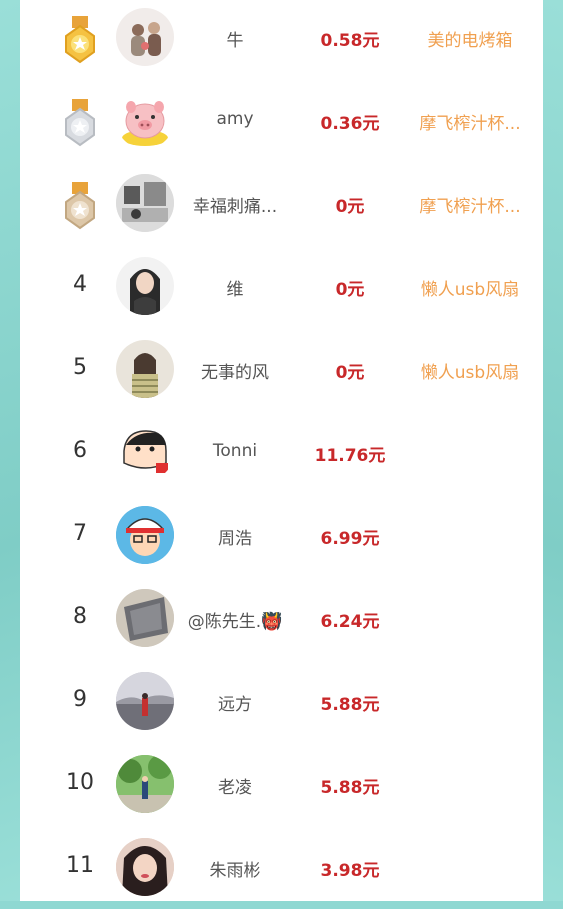 This screenshot has width=563, height=909. What do you see at coordinates (235, 788) in the screenshot?
I see `user-name: 老凌` at bounding box center [235, 788].